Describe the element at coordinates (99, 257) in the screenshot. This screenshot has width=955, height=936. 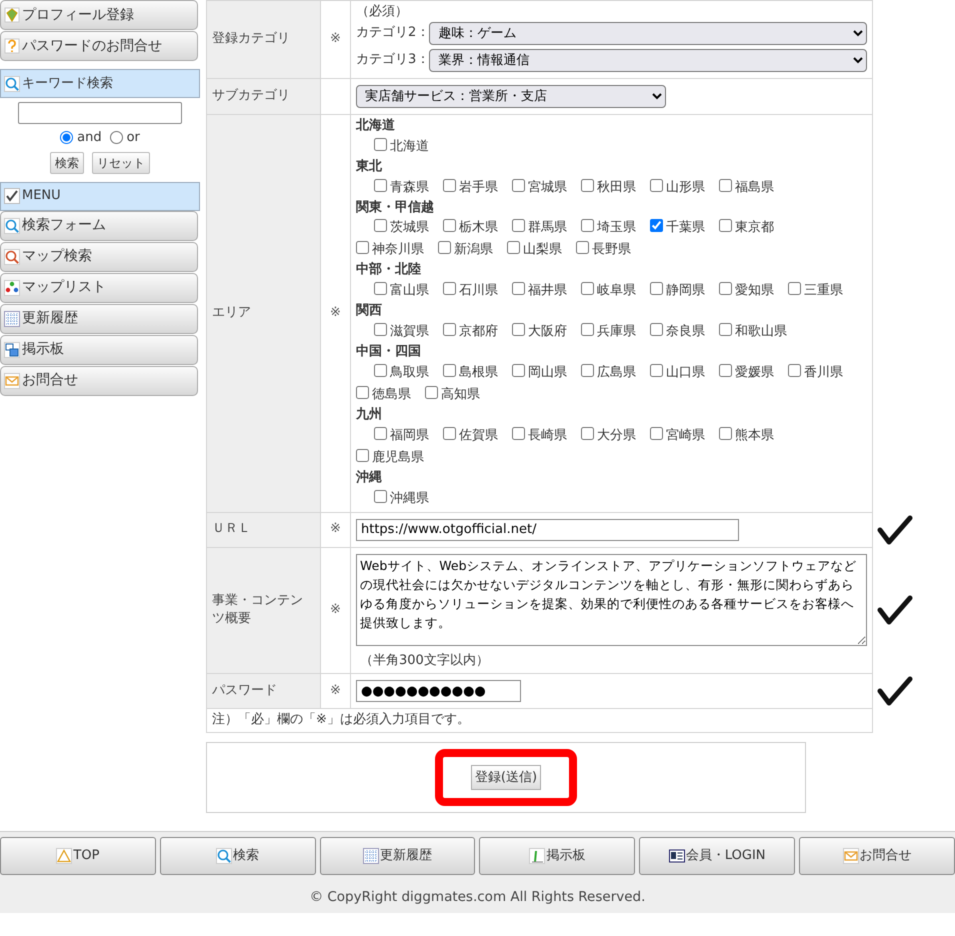
I see `menu-item: マップ検索` at that location.